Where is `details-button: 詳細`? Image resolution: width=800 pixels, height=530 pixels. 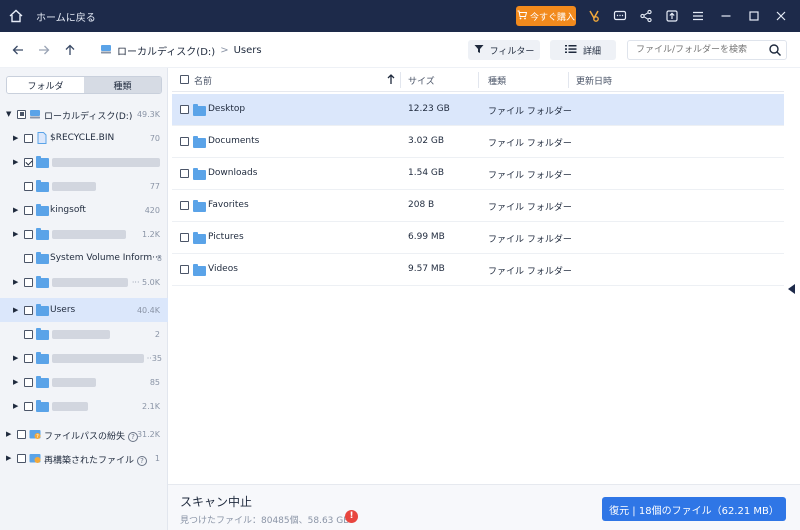
details-button: 詳細 is located at coordinates (583, 50).